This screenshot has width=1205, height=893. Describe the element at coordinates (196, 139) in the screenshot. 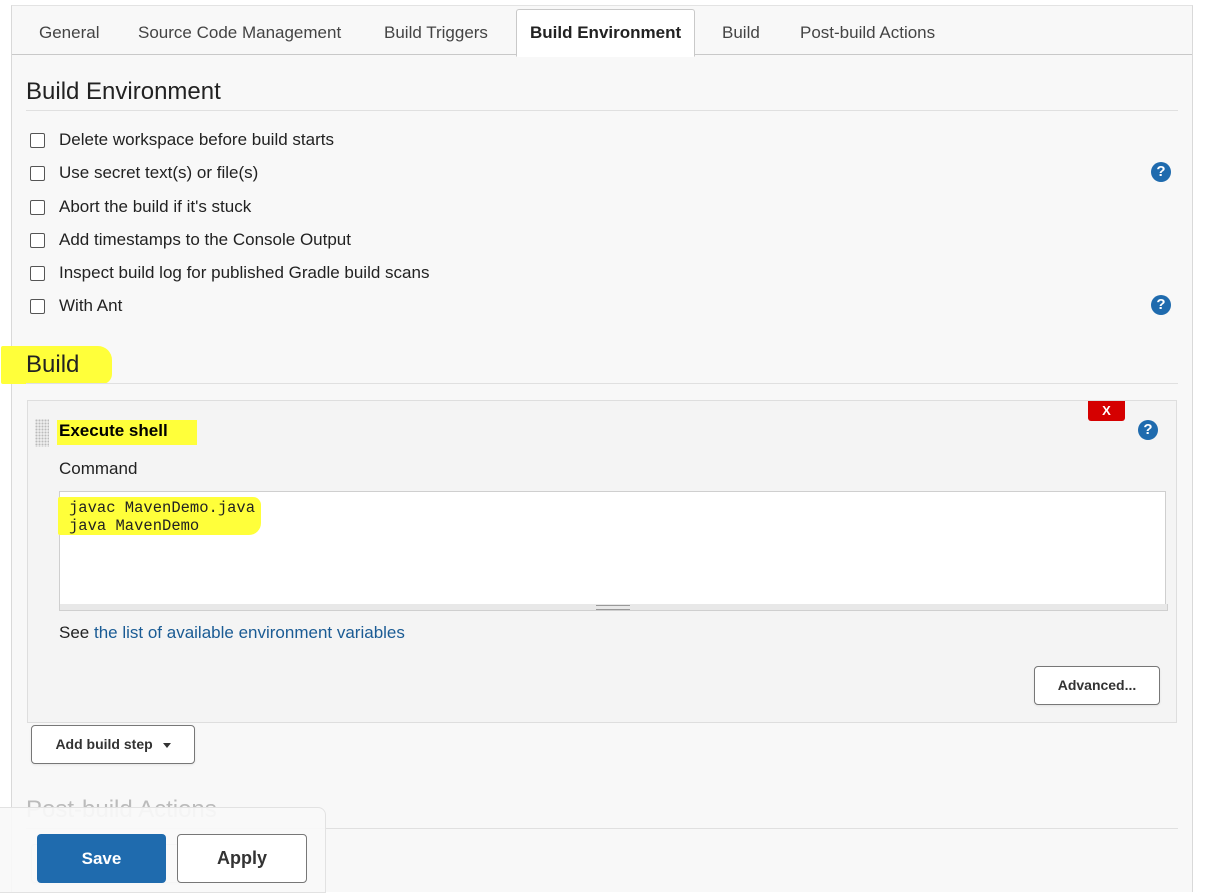

I see `option-label: Delete workspace before build starts` at that location.